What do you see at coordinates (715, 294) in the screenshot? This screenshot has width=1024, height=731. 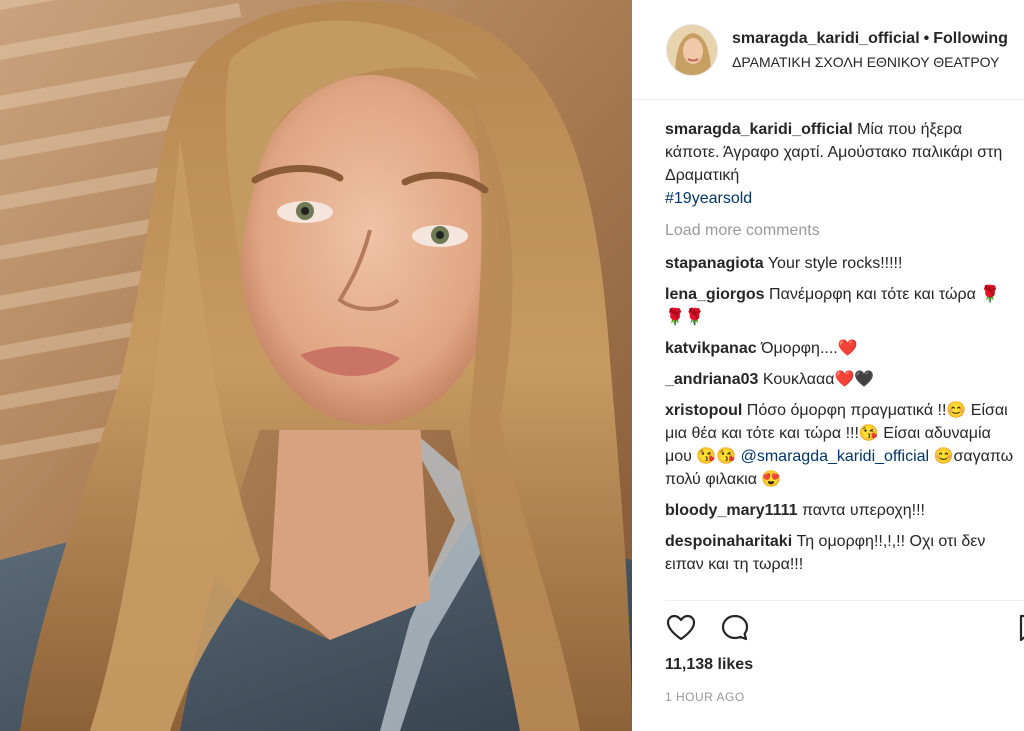 I see `comment-username: lena_giorgos` at bounding box center [715, 294].